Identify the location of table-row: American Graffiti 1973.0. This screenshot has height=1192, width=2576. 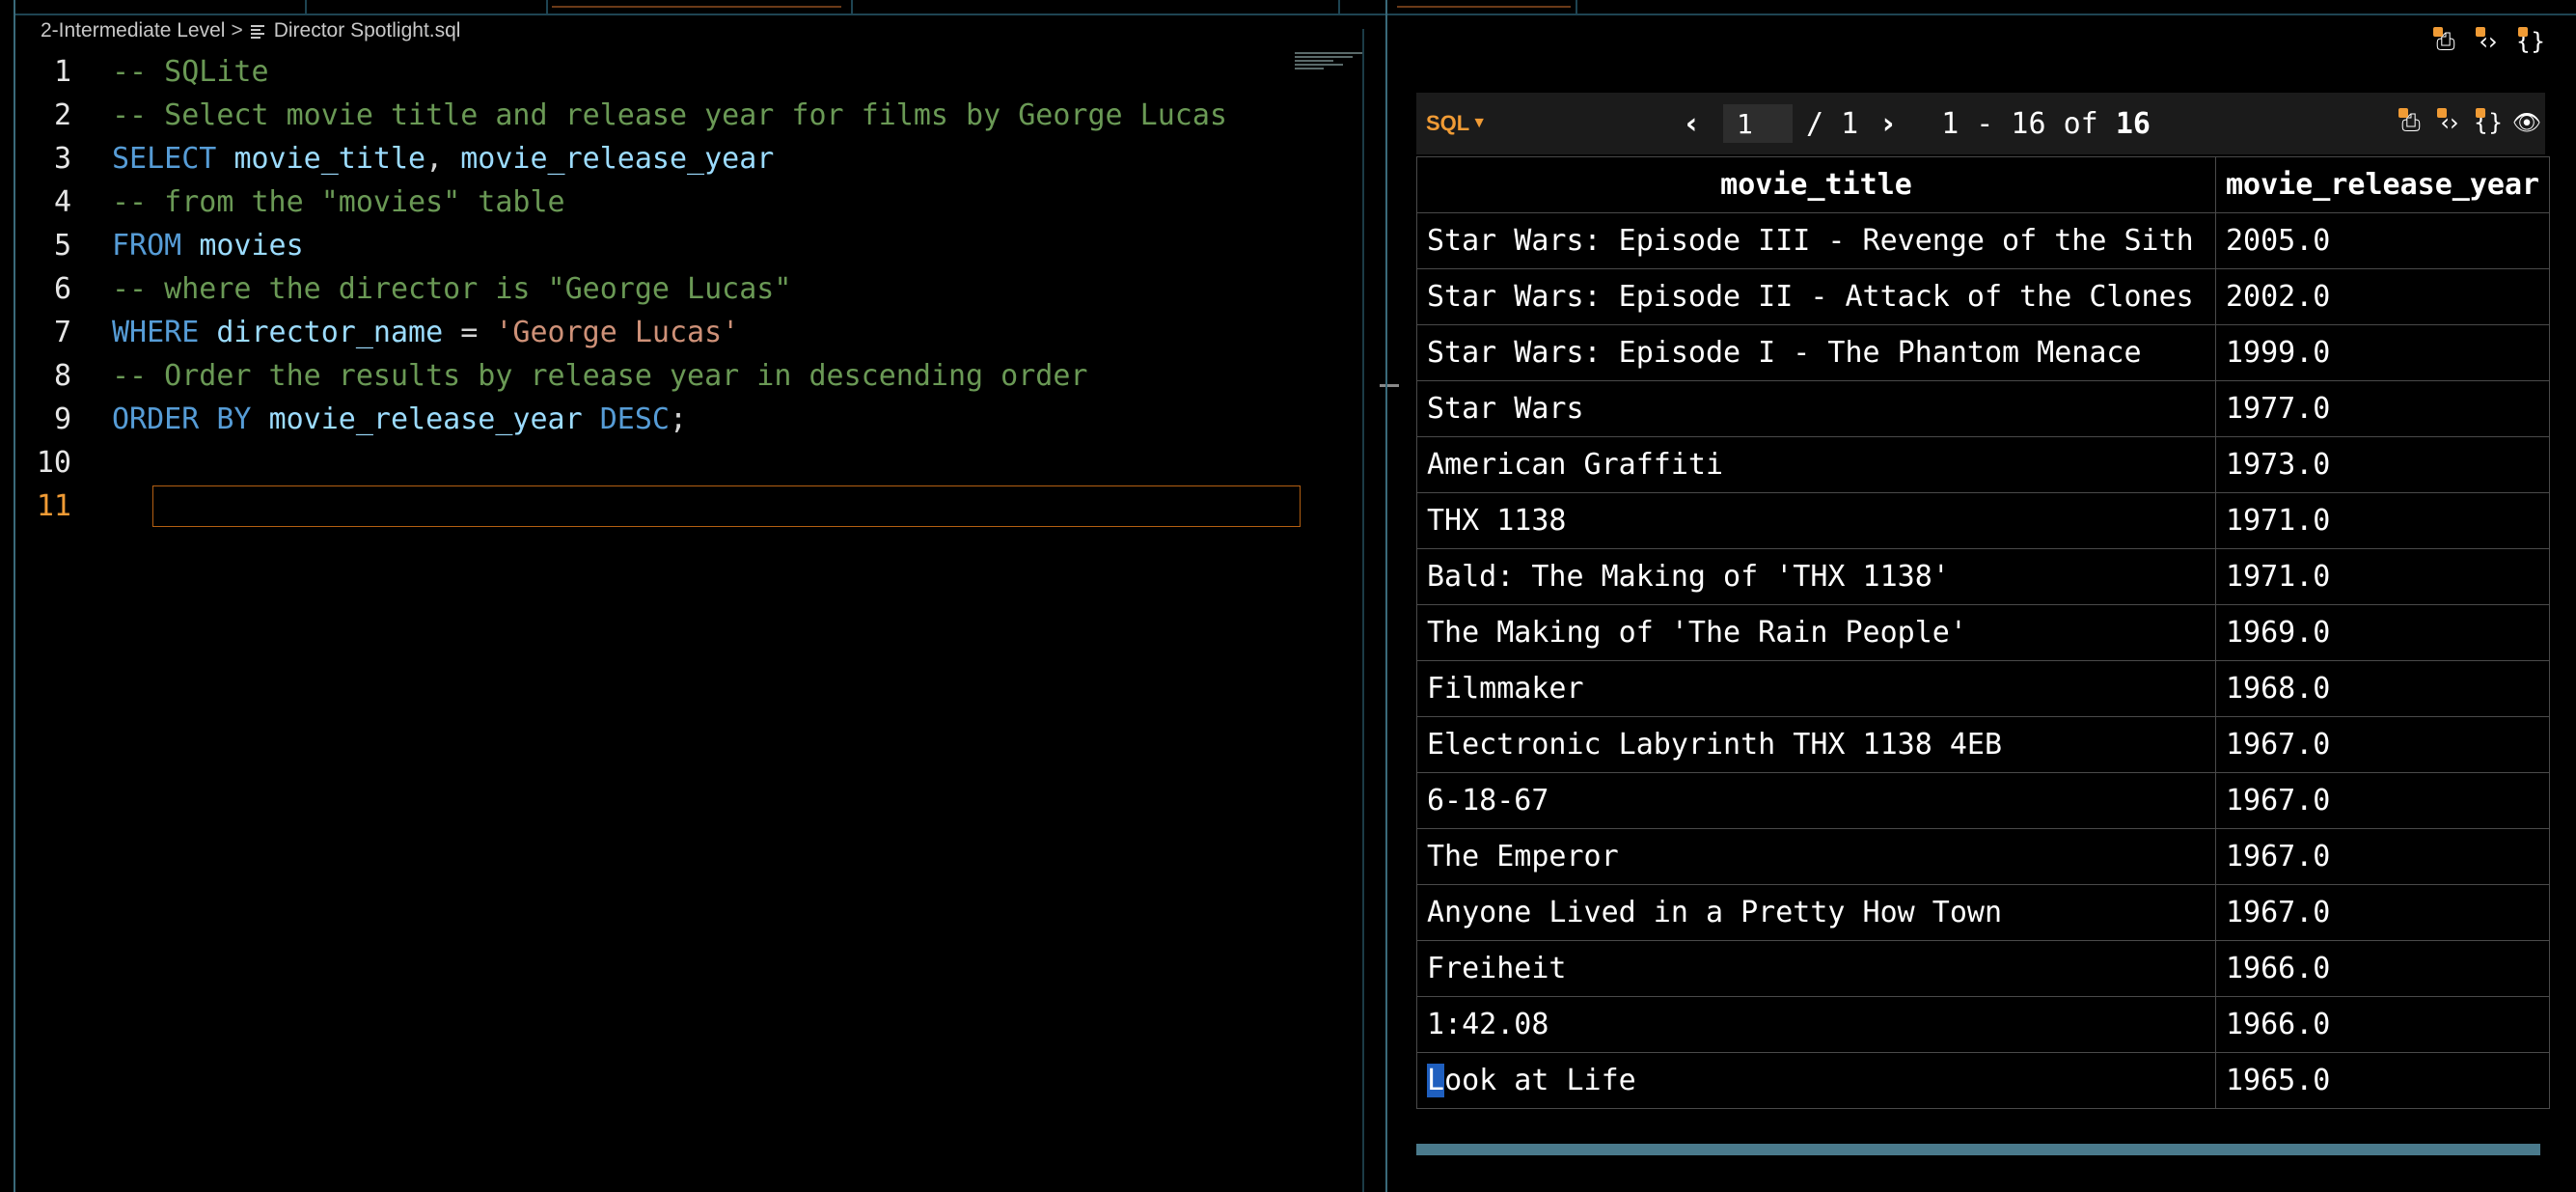
(1983, 464).